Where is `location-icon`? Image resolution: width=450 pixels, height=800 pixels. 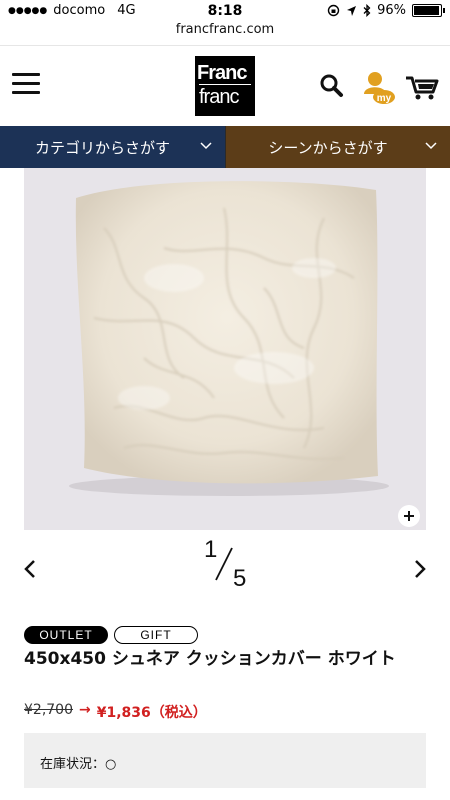
location-icon is located at coordinates (352, 10).